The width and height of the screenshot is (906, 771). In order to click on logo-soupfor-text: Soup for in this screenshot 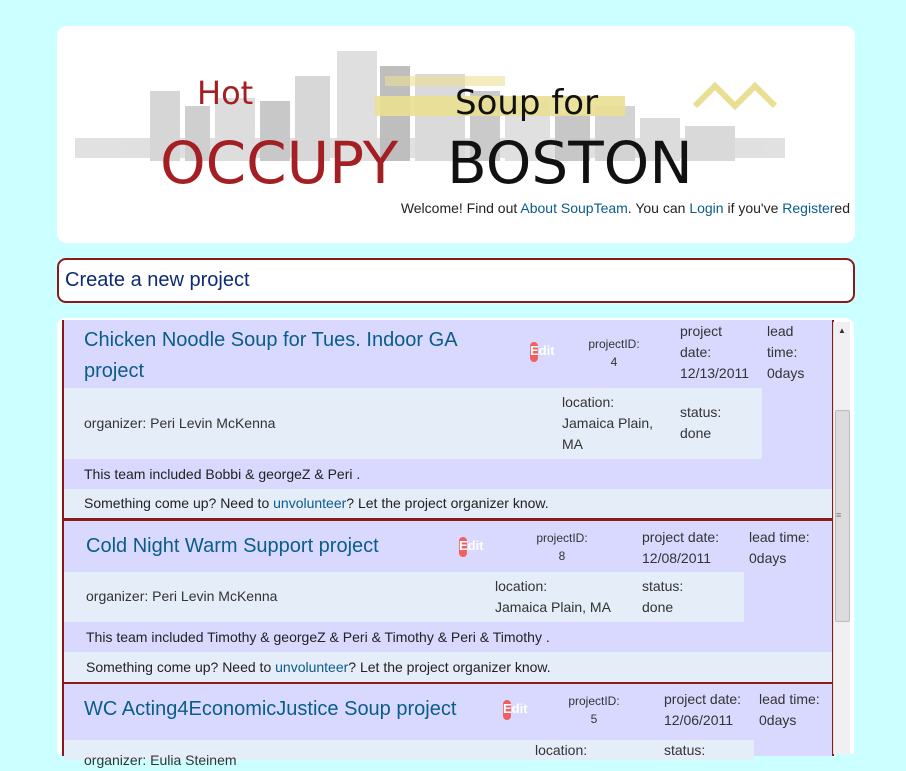, I will do `click(526, 103)`.